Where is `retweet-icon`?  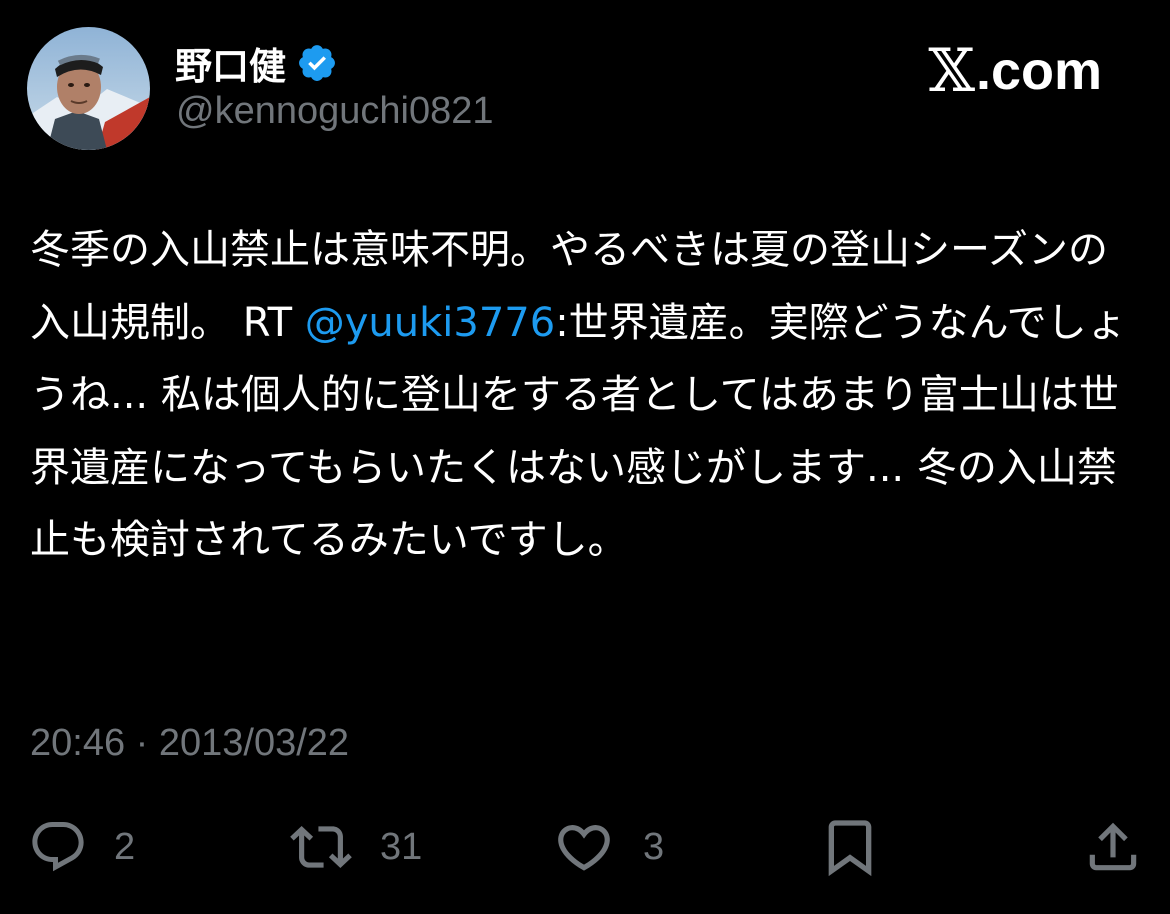 retweet-icon is located at coordinates (321, 847).